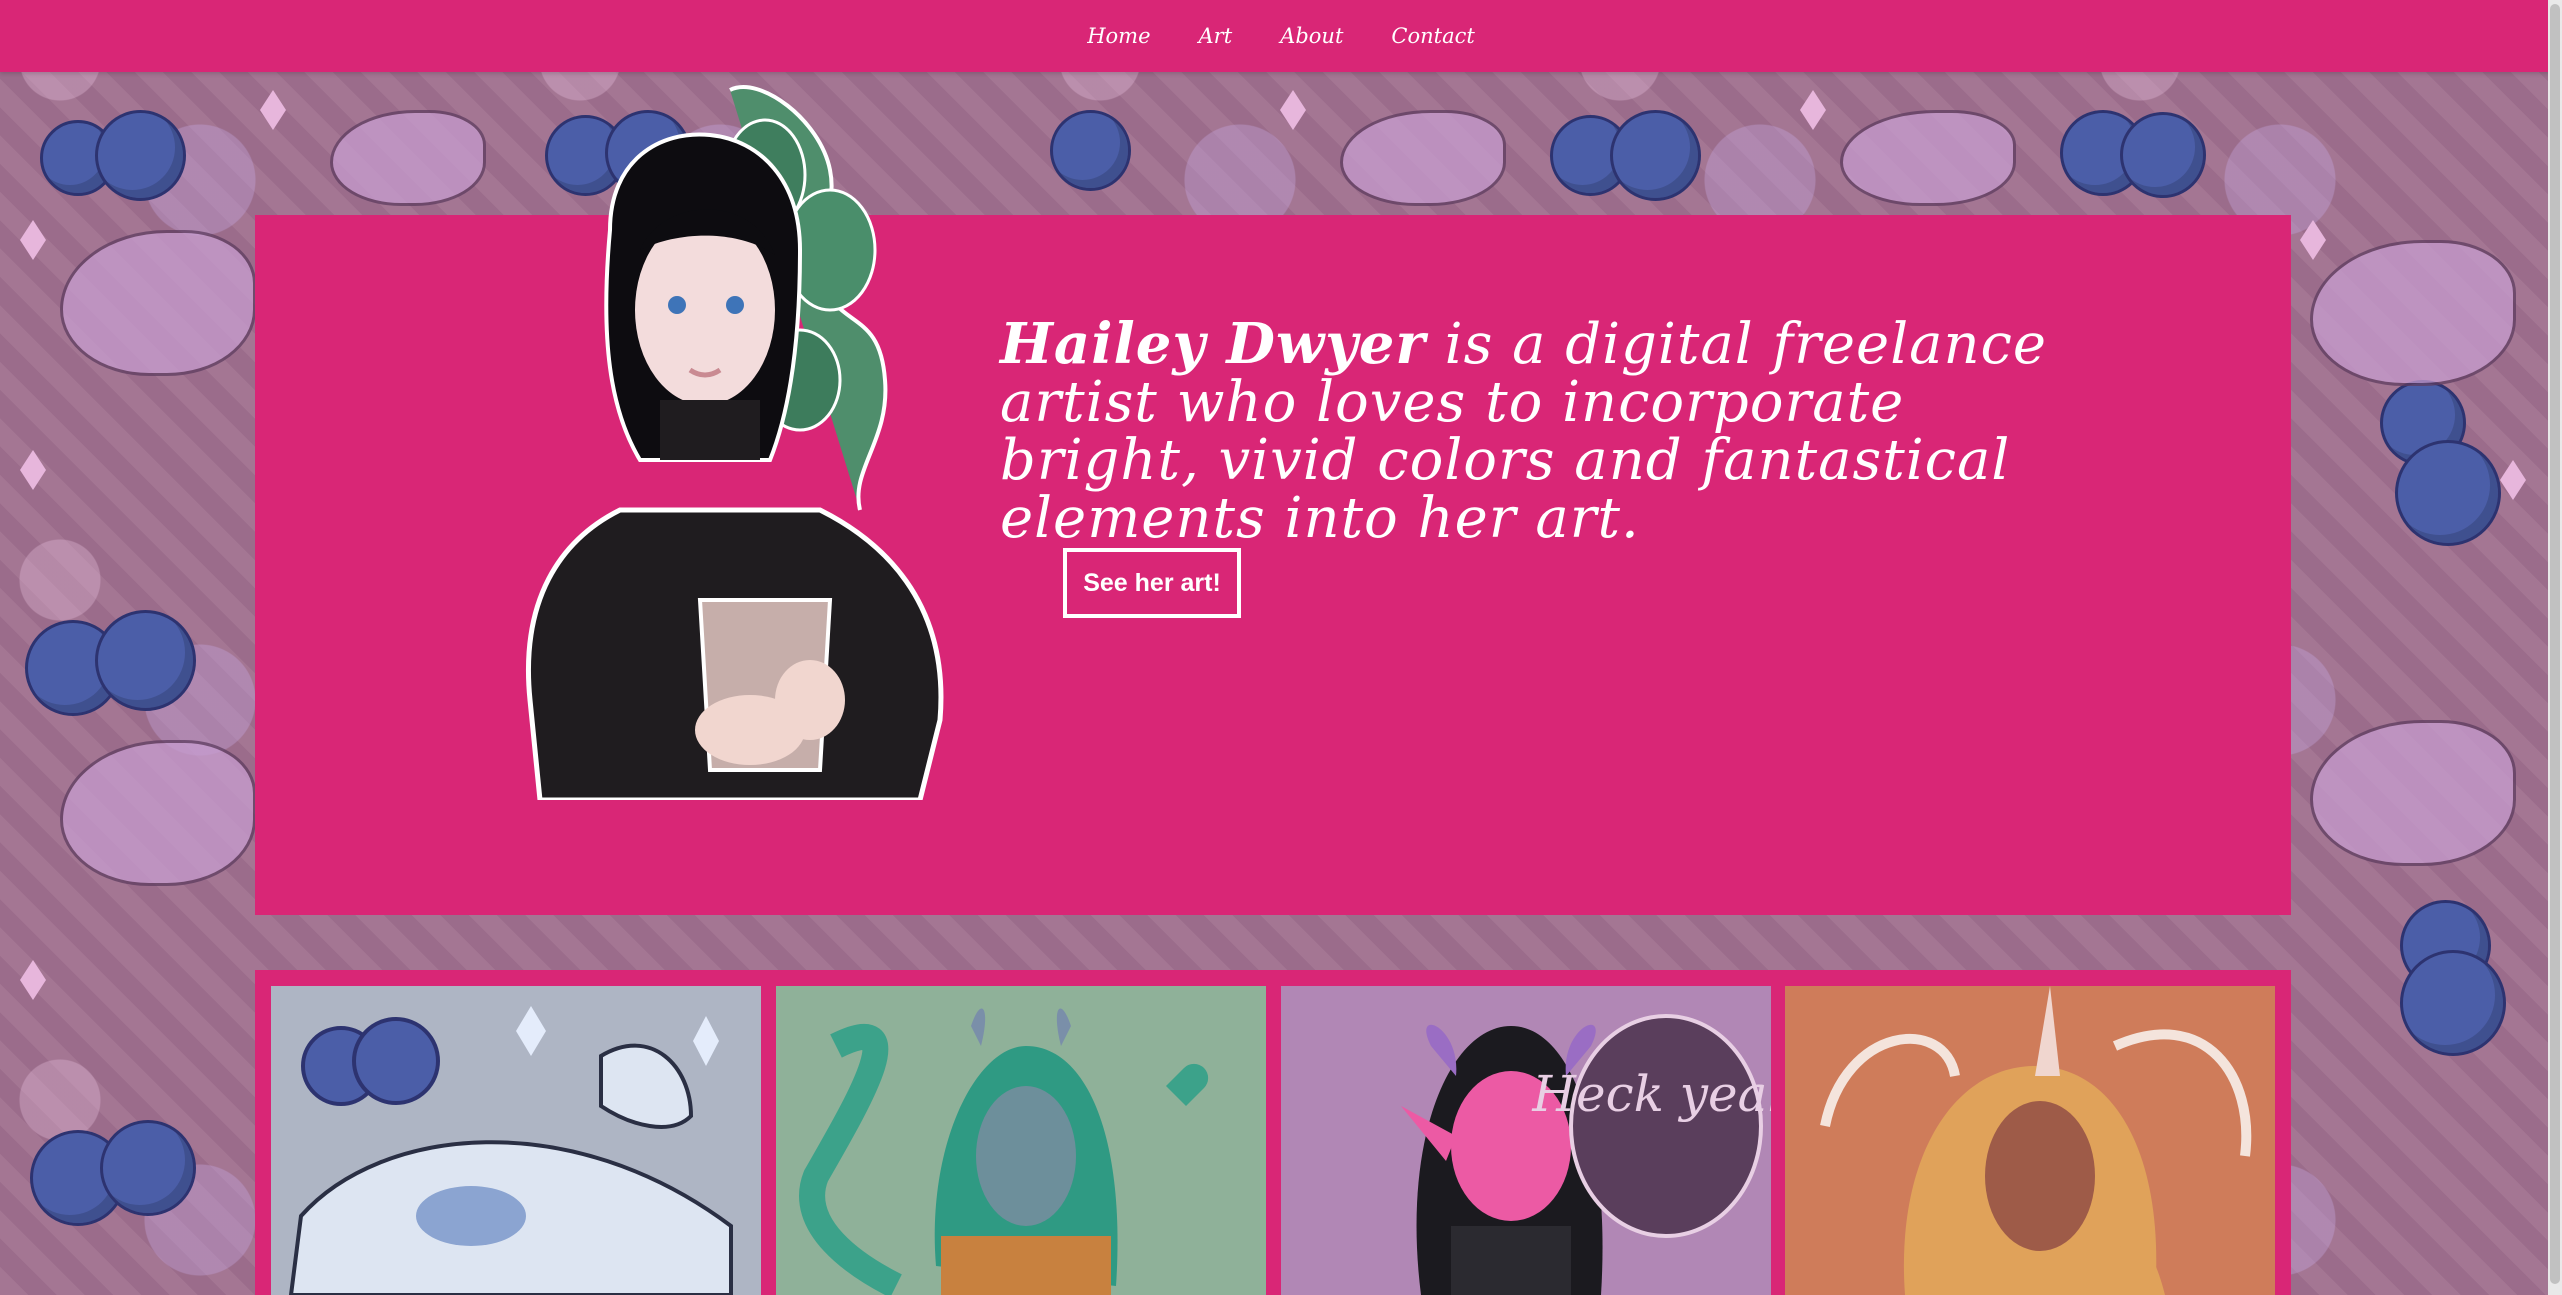  Describe the element at coordinates (1216, 36) in the screenshot. I see `nav-art-link: Art` at that location.